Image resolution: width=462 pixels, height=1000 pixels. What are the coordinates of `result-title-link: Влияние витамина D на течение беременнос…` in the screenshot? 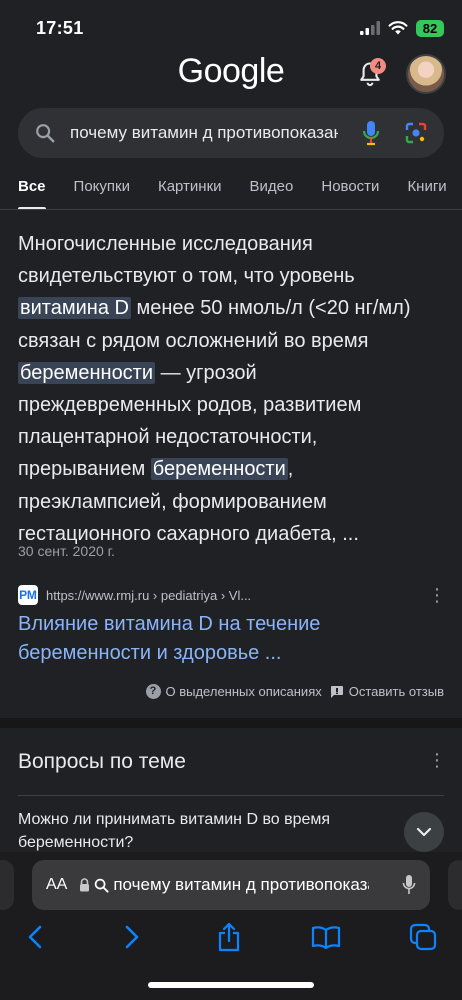 It's located at (228, 639).